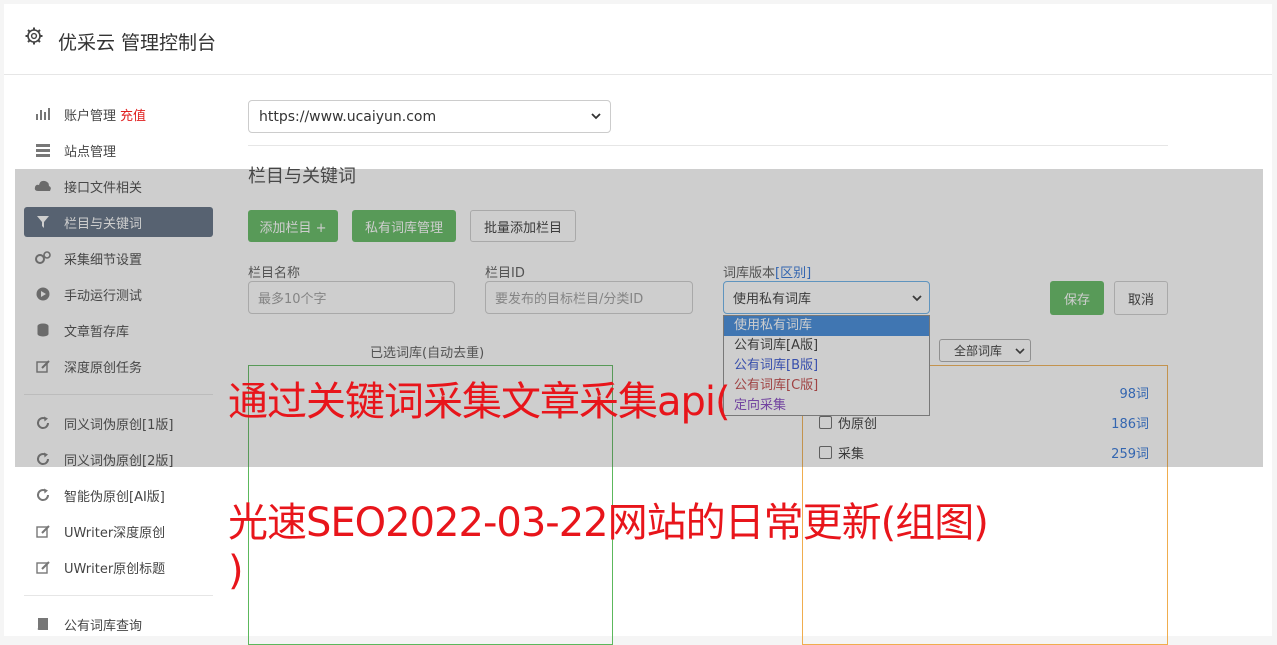  Describe the element at coordinates (479, 402) in the screenshot. I see `overlay-headline-line1: 通过关键词采集文章采集api(` at that location.